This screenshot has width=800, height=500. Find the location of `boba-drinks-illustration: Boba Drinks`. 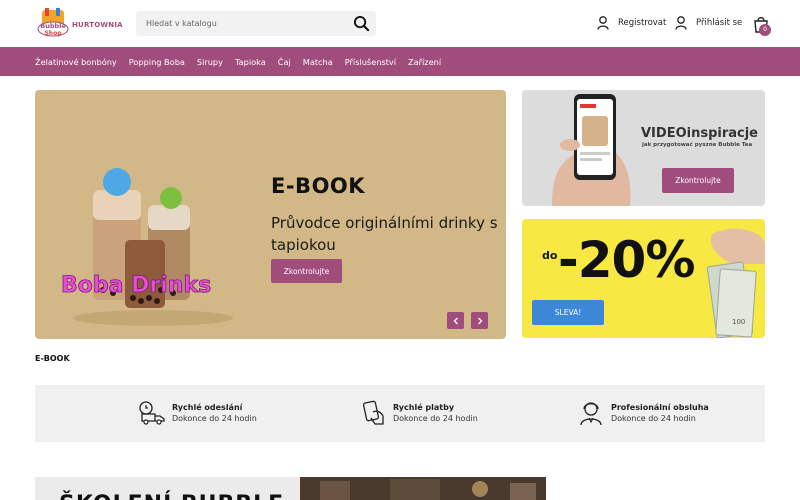

boba-drinks-illustration: Boba Drinks is located at coordinates (147, 247).